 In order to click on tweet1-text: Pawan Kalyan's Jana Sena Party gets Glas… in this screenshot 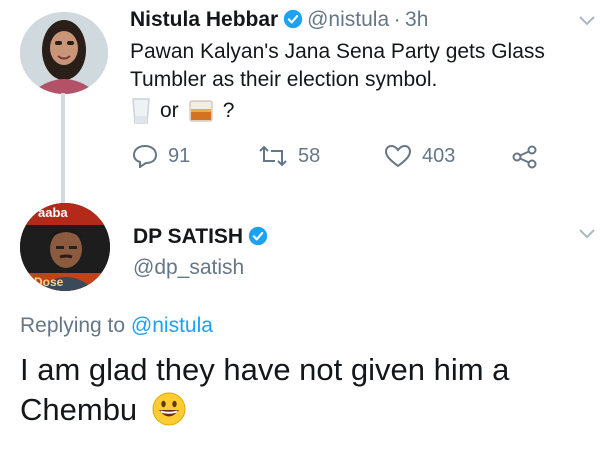, I will do `click(337, 65)`.